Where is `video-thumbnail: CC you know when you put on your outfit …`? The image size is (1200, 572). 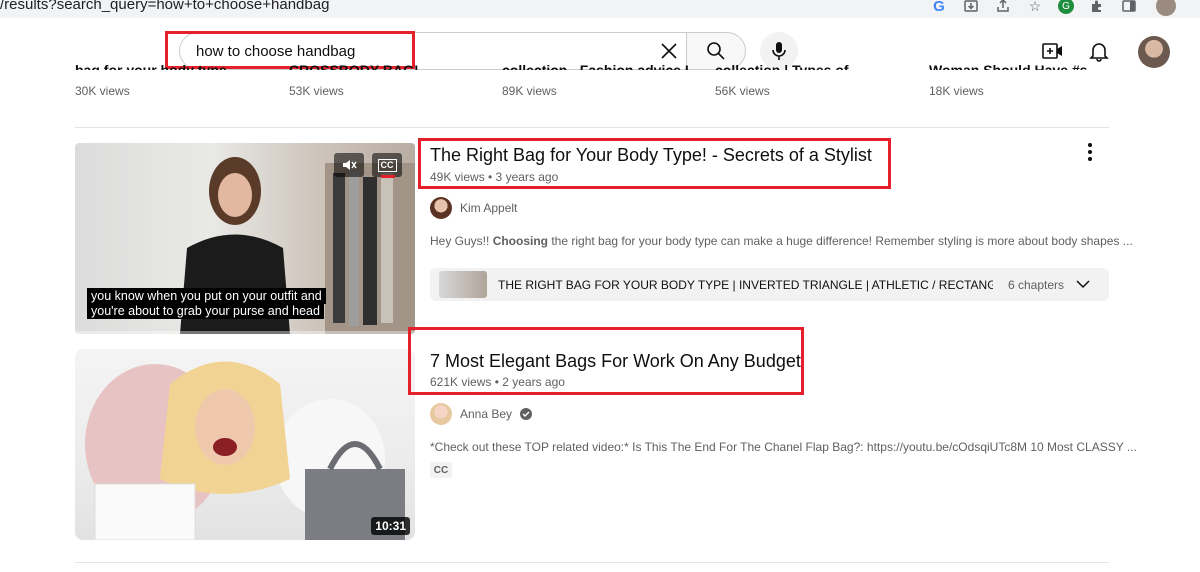
video-thumbnail: CC you know when you put on your outfit … is located at coordinates (245, 238).